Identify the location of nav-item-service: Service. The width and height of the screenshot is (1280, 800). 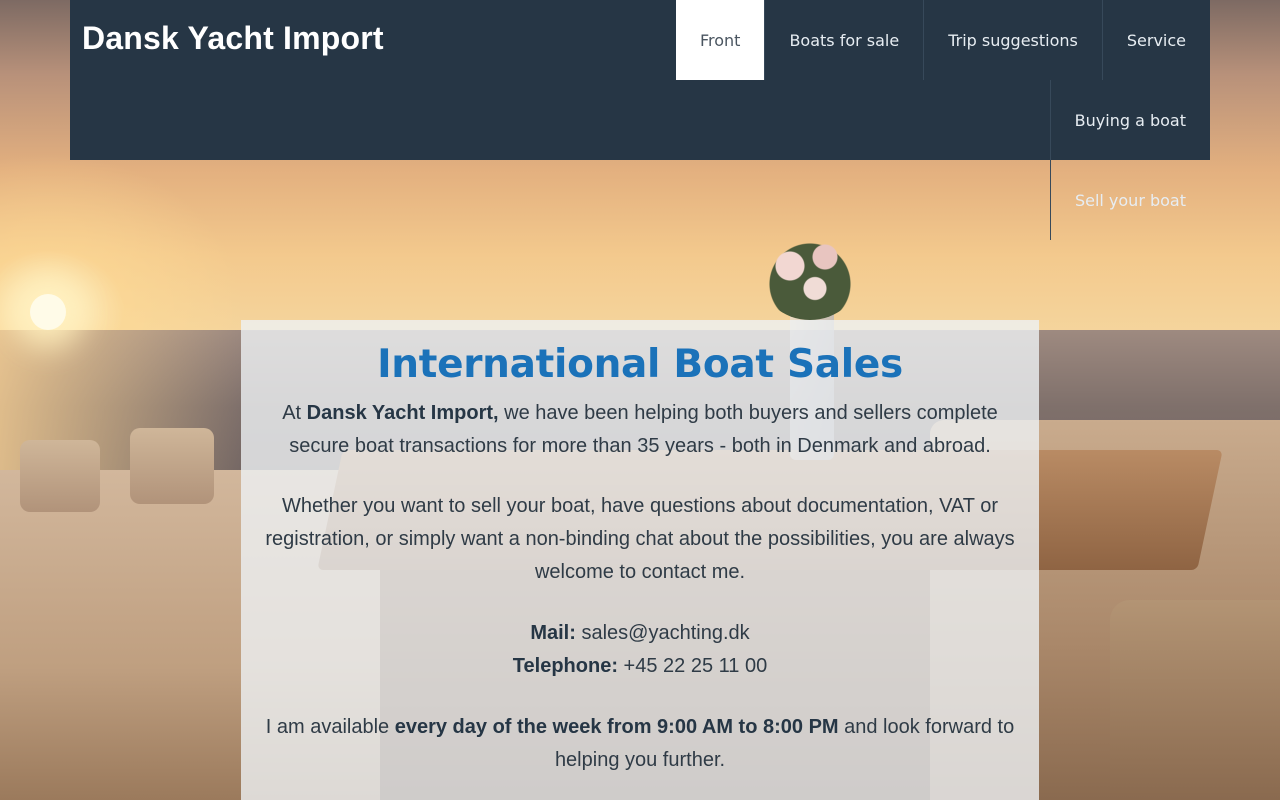
(1155, 40).